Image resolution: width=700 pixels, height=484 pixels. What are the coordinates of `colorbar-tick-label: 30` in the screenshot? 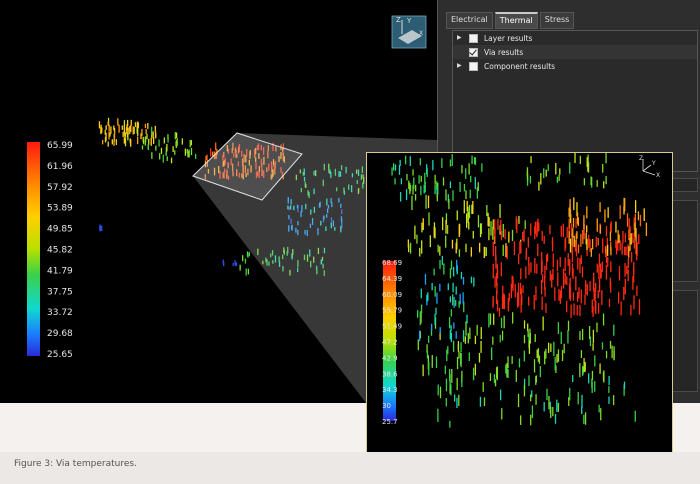 It's located at (386, 406).